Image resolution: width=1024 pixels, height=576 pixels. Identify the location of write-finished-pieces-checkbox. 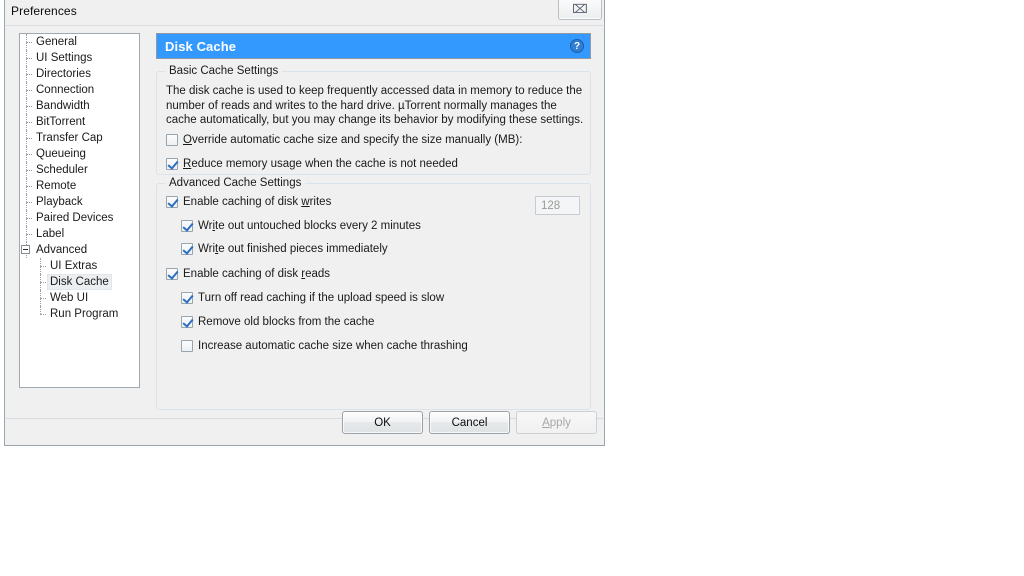
(187, 249).